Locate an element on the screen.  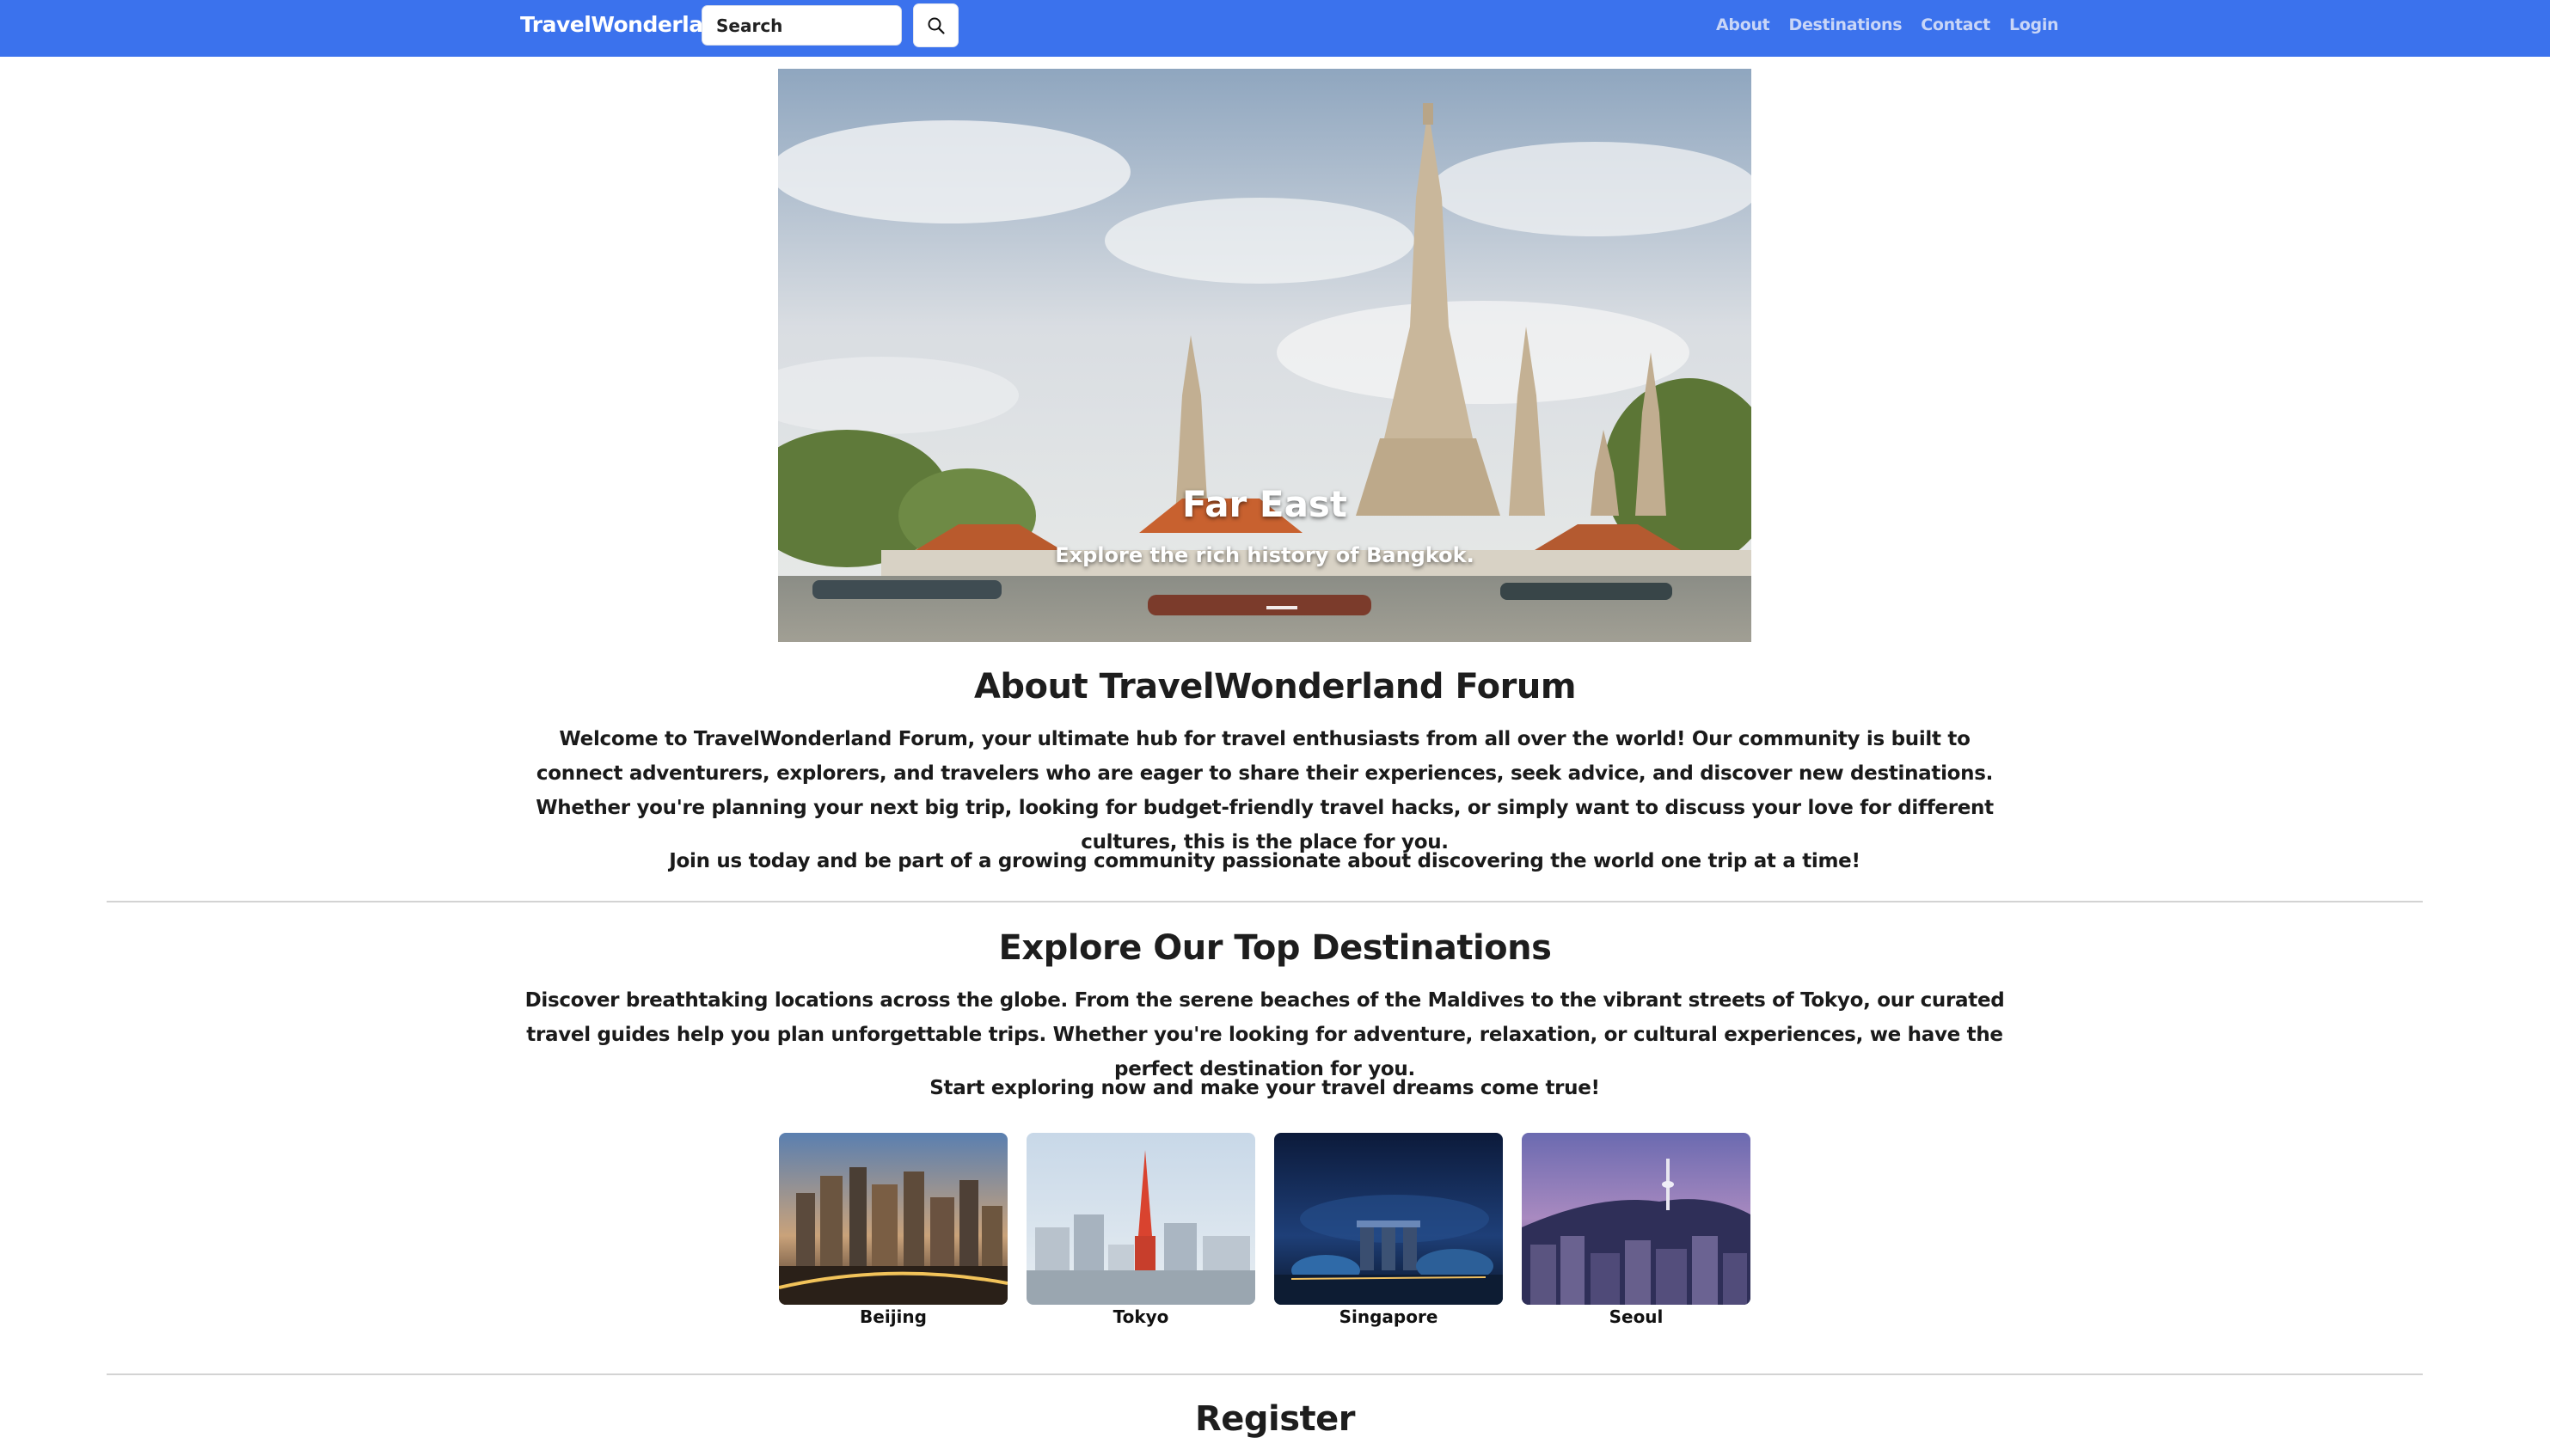
search-input is located at coordinates (802, 26).